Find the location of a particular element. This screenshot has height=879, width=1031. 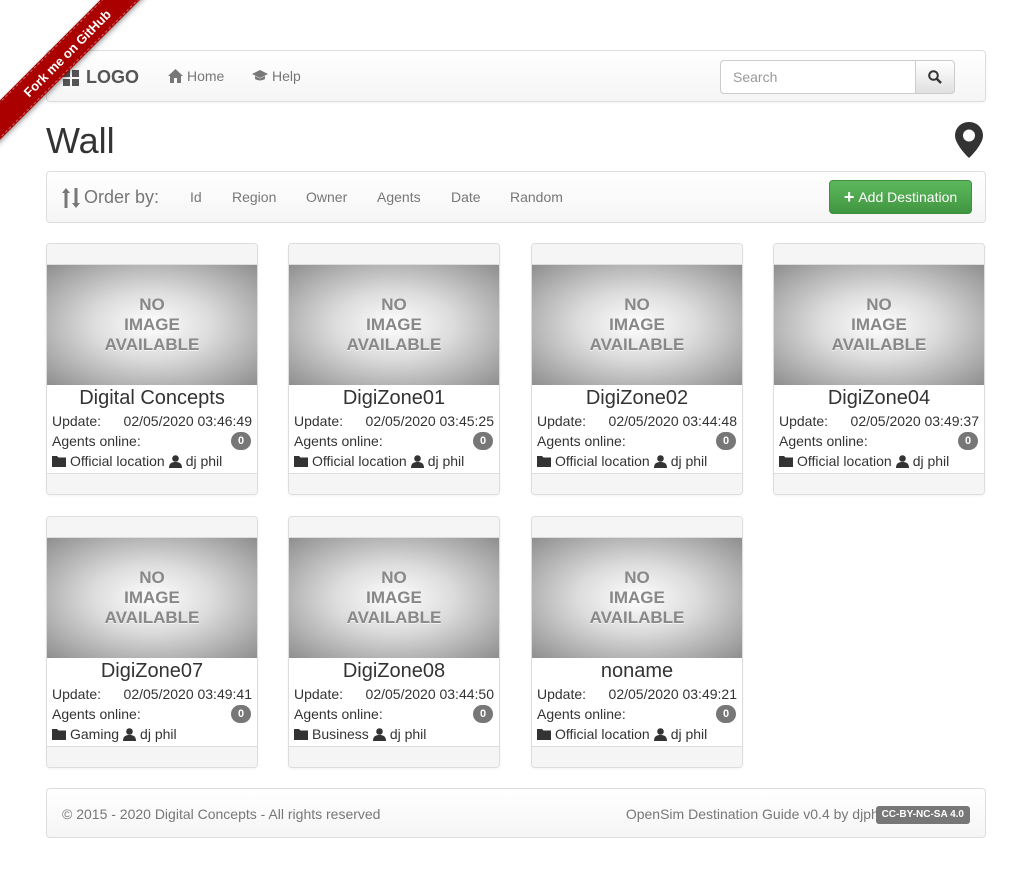

search-button is located at coordinates (935, 77).